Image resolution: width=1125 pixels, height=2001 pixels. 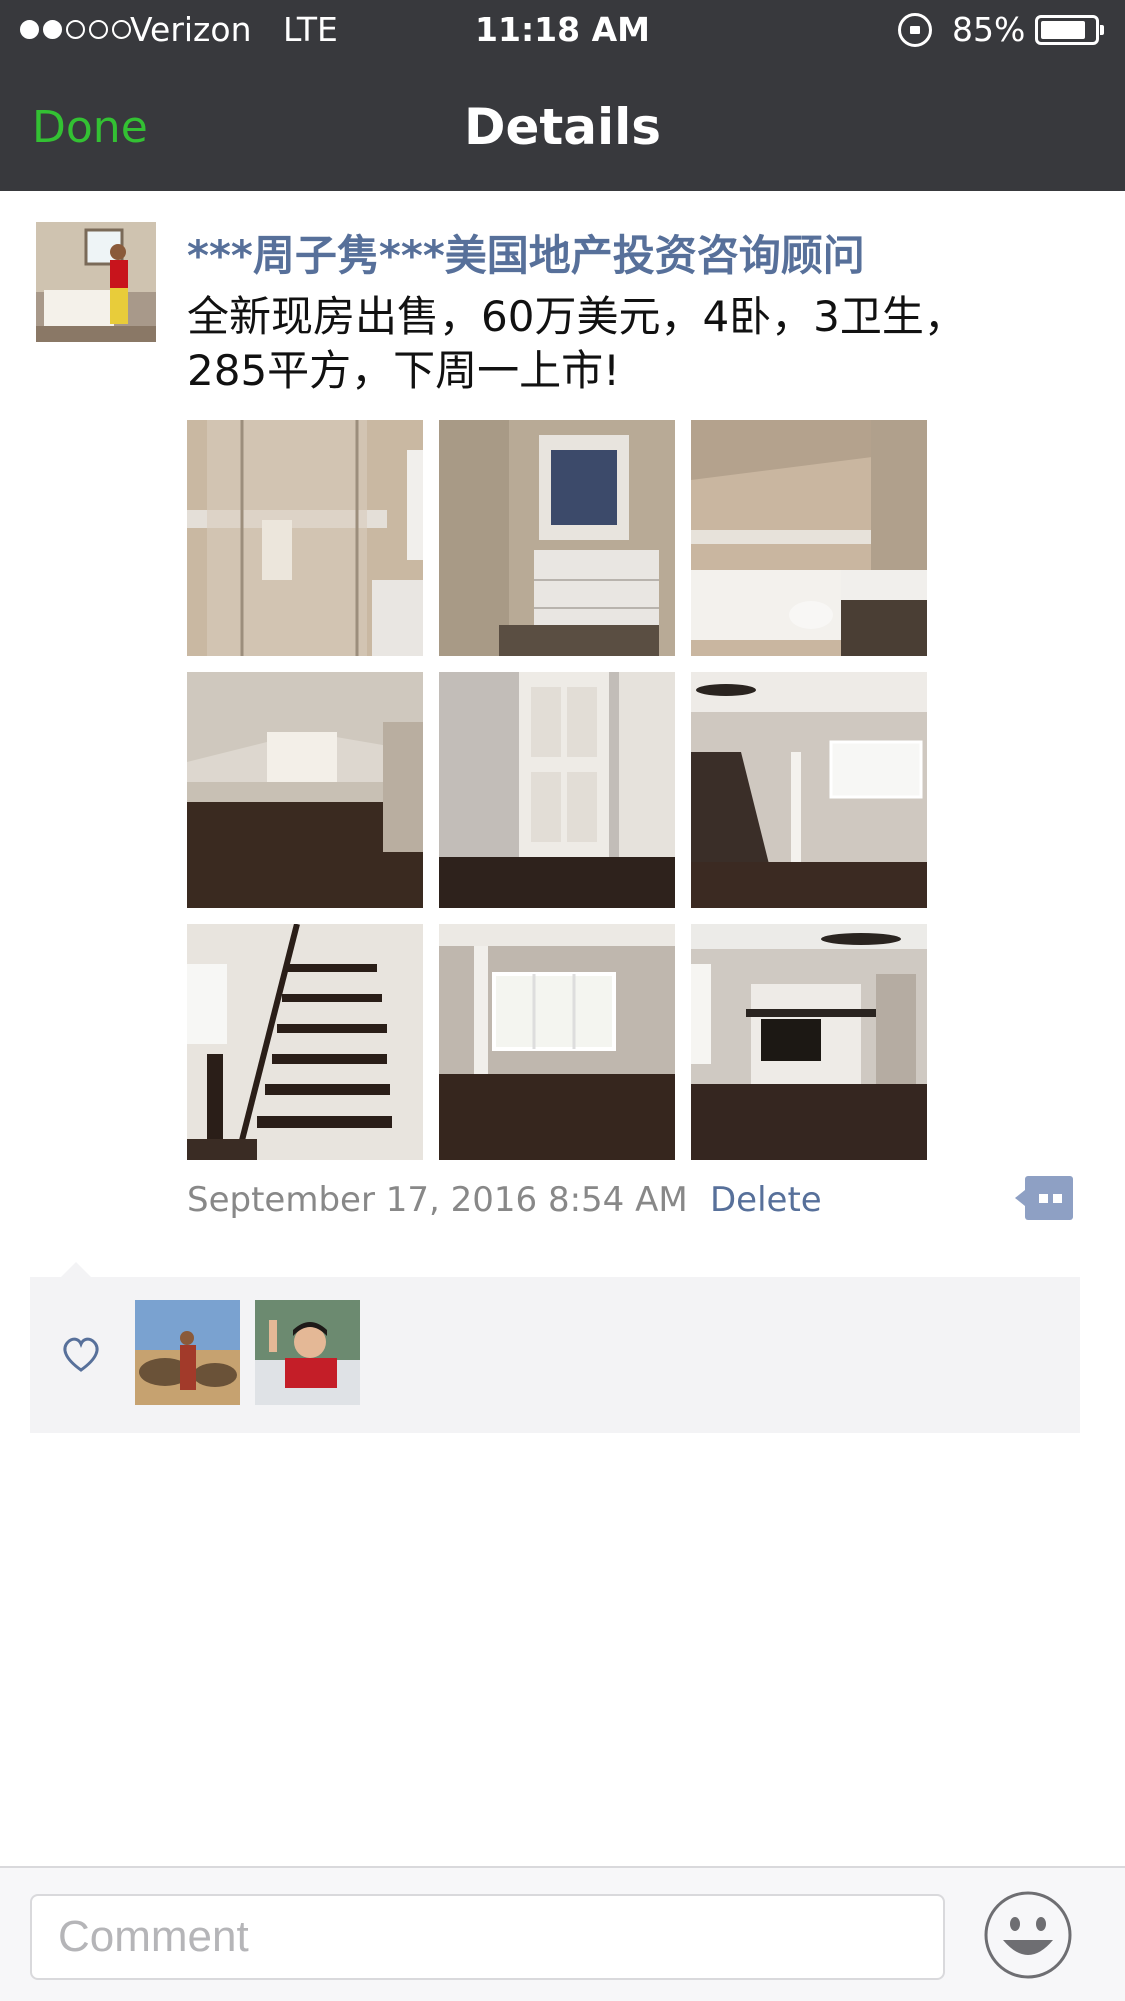 I want to click on comment-bubble-icon, so click(x=1044, y=1198).